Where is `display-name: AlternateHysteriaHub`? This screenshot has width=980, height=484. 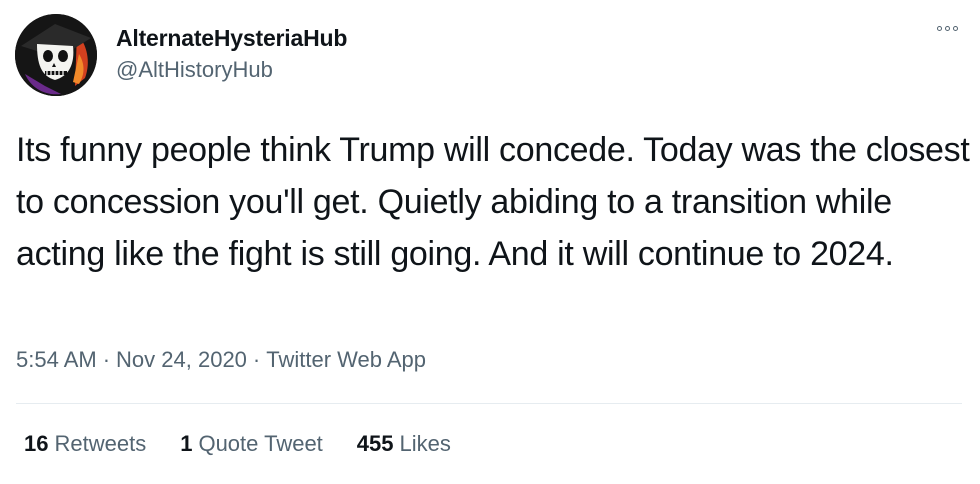
display-name: AlternateHysteriaHub is located at coordinates (231, 38).